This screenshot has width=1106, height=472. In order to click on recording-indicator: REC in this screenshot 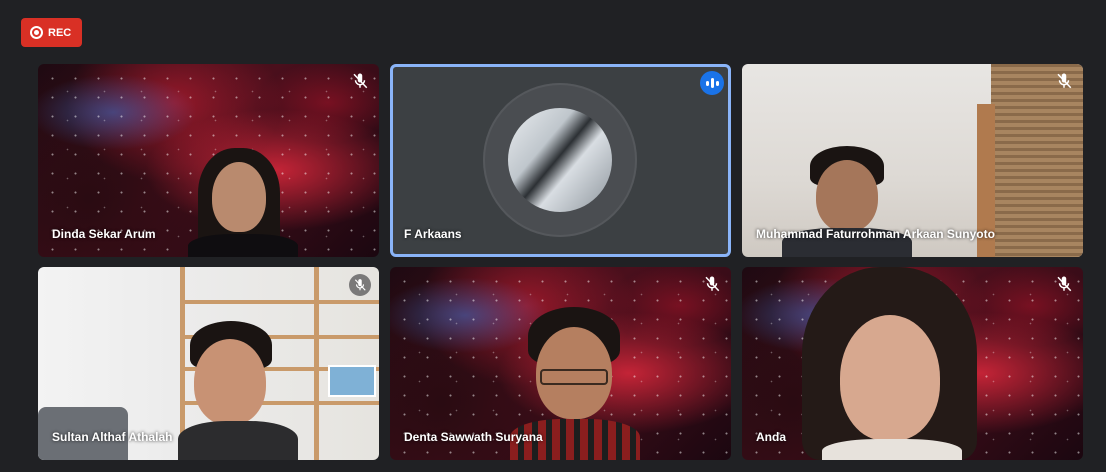, I will do `click(51, 32)`.